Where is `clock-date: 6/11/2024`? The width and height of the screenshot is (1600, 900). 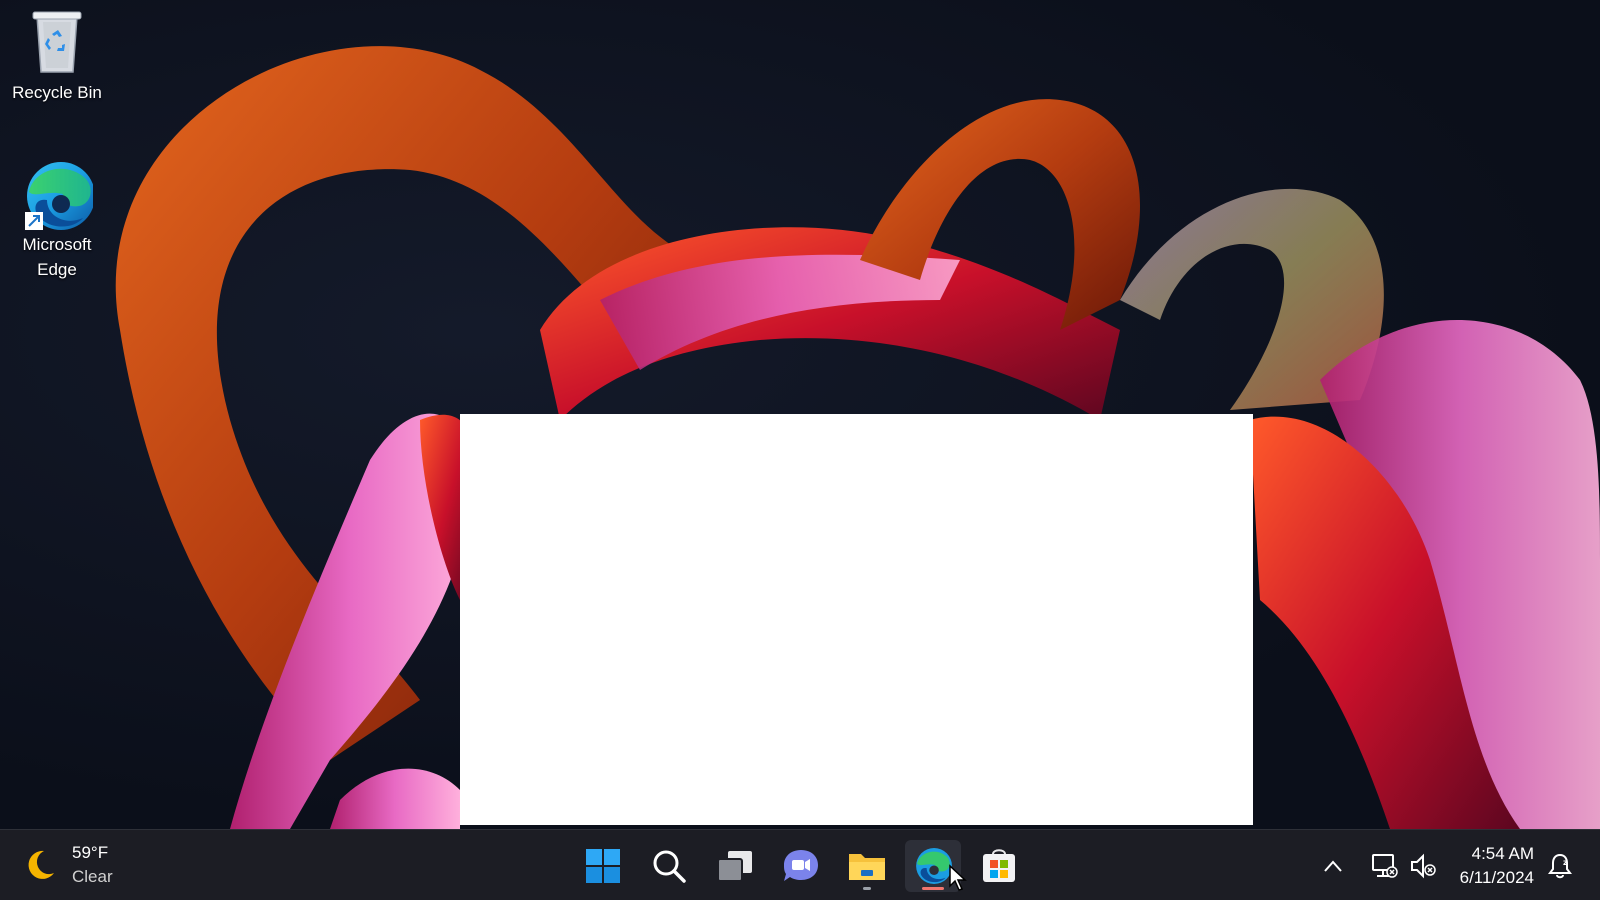
clock-date: 6/11/2024 is located at coordinates (1496, 877).